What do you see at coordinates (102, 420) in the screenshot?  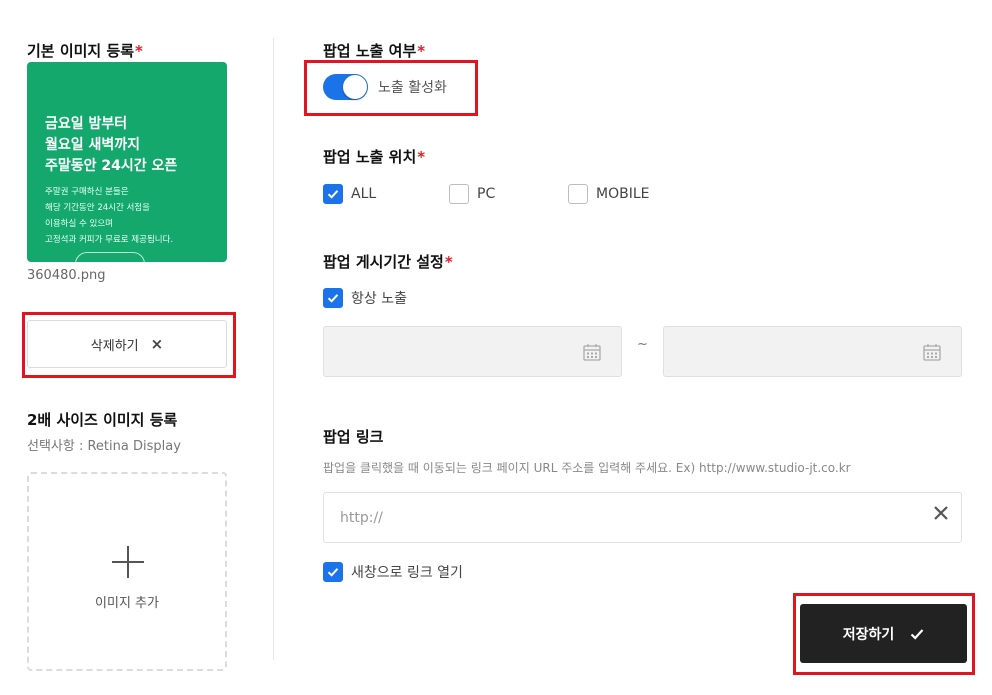 I see `retina-image-title: 2배 사이즈 이미지 등록` at bounding box center [102, 420].